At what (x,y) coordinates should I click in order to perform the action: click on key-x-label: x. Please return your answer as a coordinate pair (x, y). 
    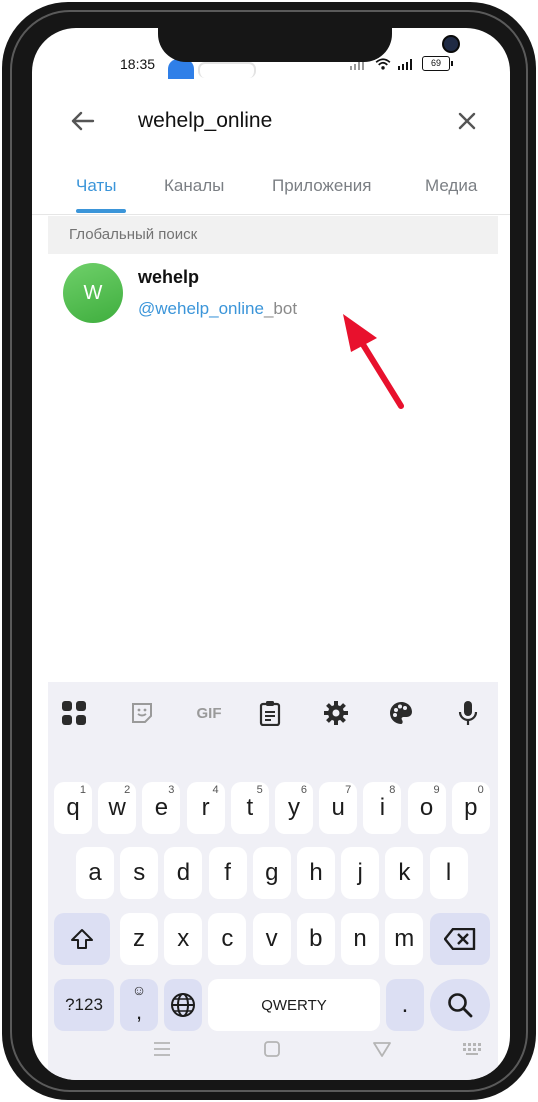
    Looking at the image, I should click on (183, 938).